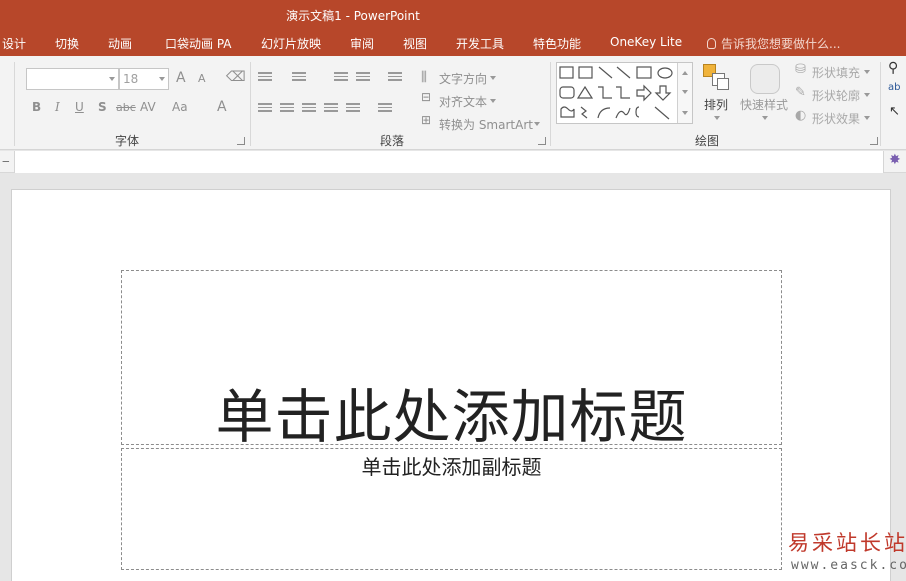 The height and width of the screenshot is (581, 906). Describe the element at coordinates (120, 43) in the screenshot. I see `tab-animations: 动画` at that location.